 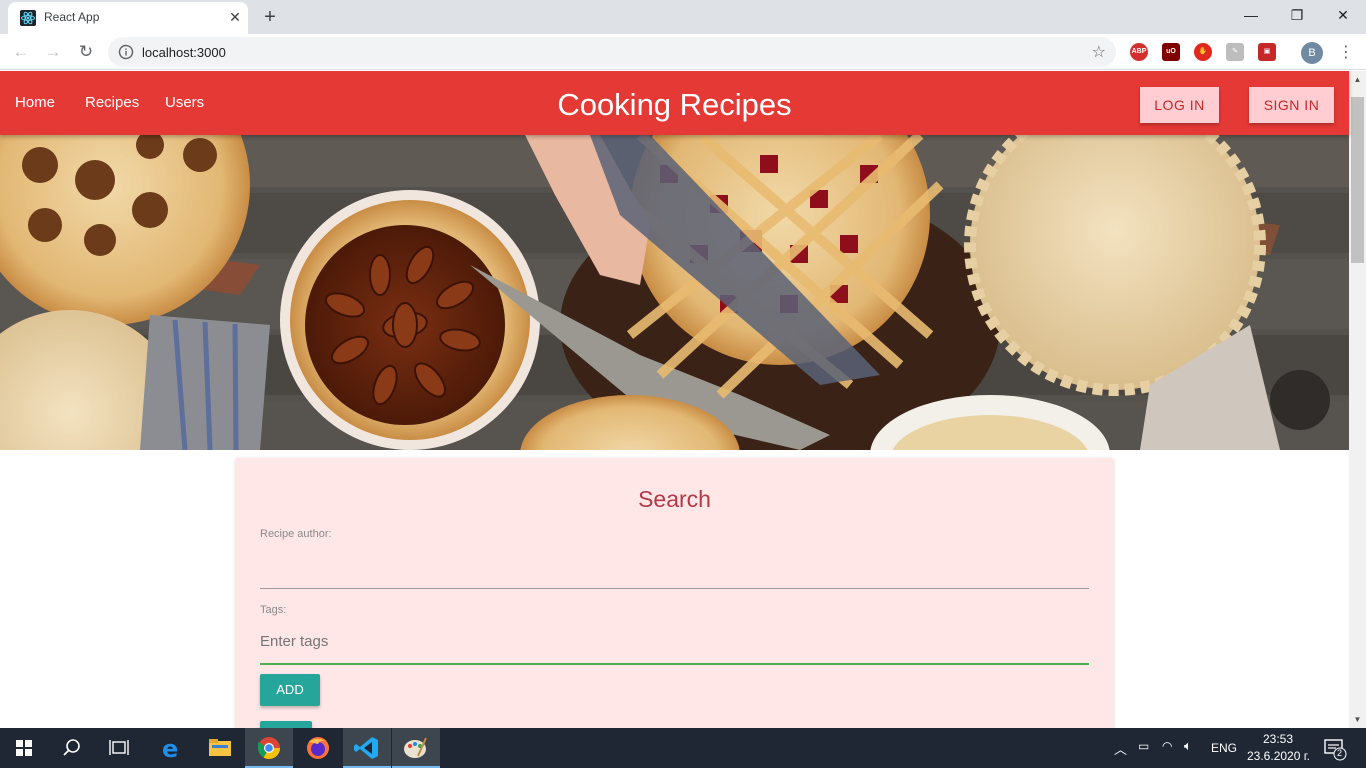 What do you see at coordinates (1267, 52) in the screenshot?
I see `image-extension-icon: ▣` at bounding box center [1267, 52].